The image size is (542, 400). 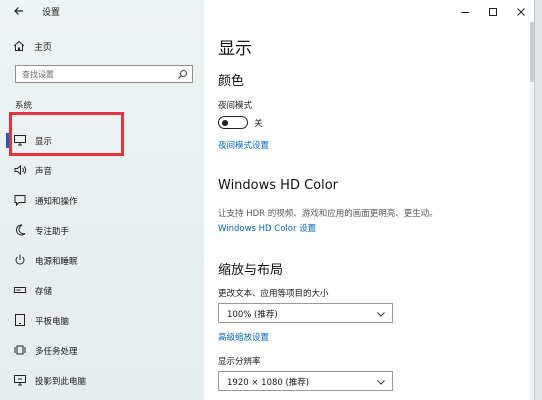 What do you see at coordinates (102, 46) in the screenshot?
I see `sidebar-item-home: 主页` at bounding box center [102, 46].